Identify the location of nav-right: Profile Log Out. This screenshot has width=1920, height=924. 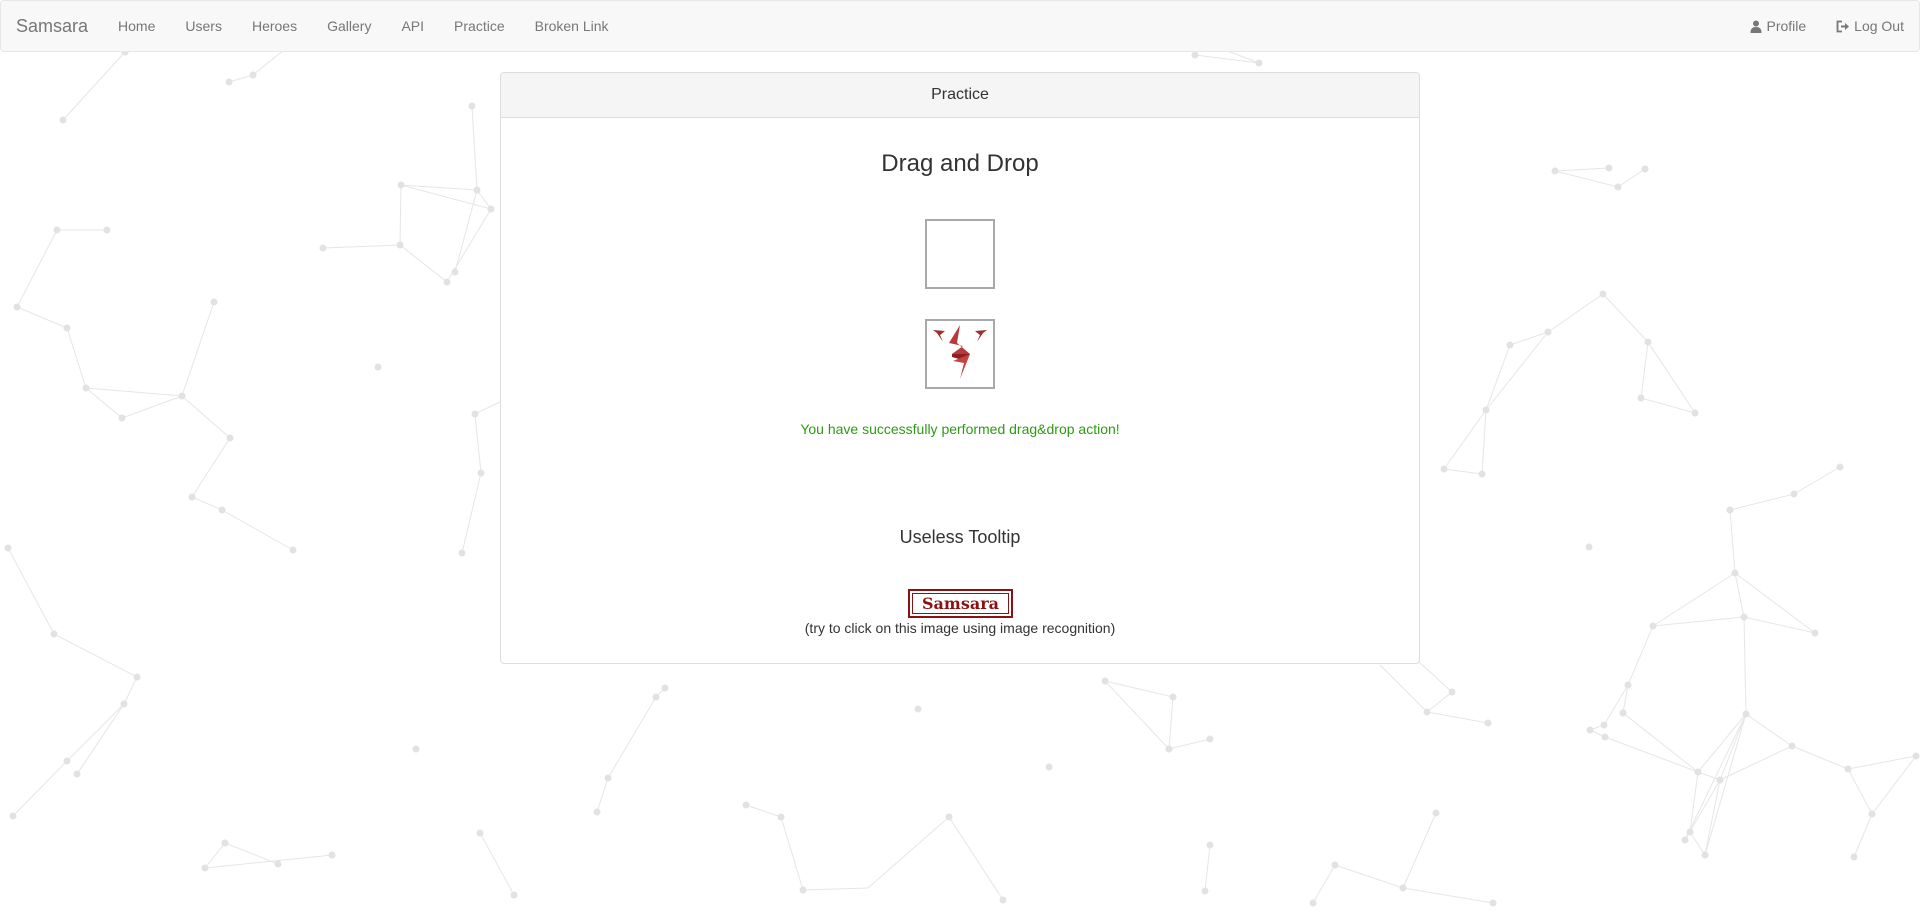
(1827, 26).